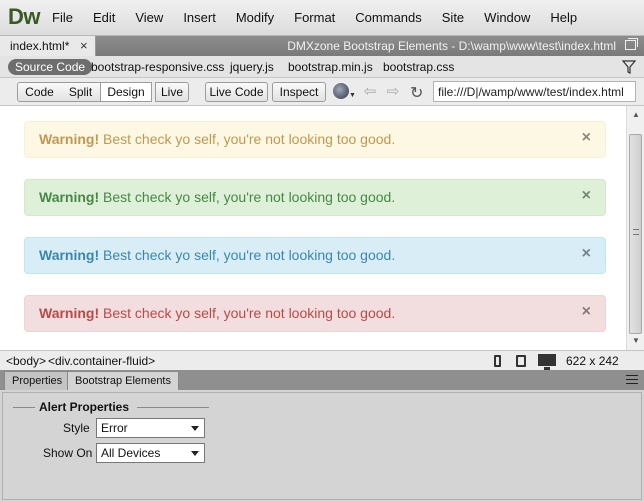 The width and height of the screenshot is (644, 502). What do you see at coordinates (24, 16) in the screenshot?
I see `app-logo: Dw` at bounding box center [24, 16].